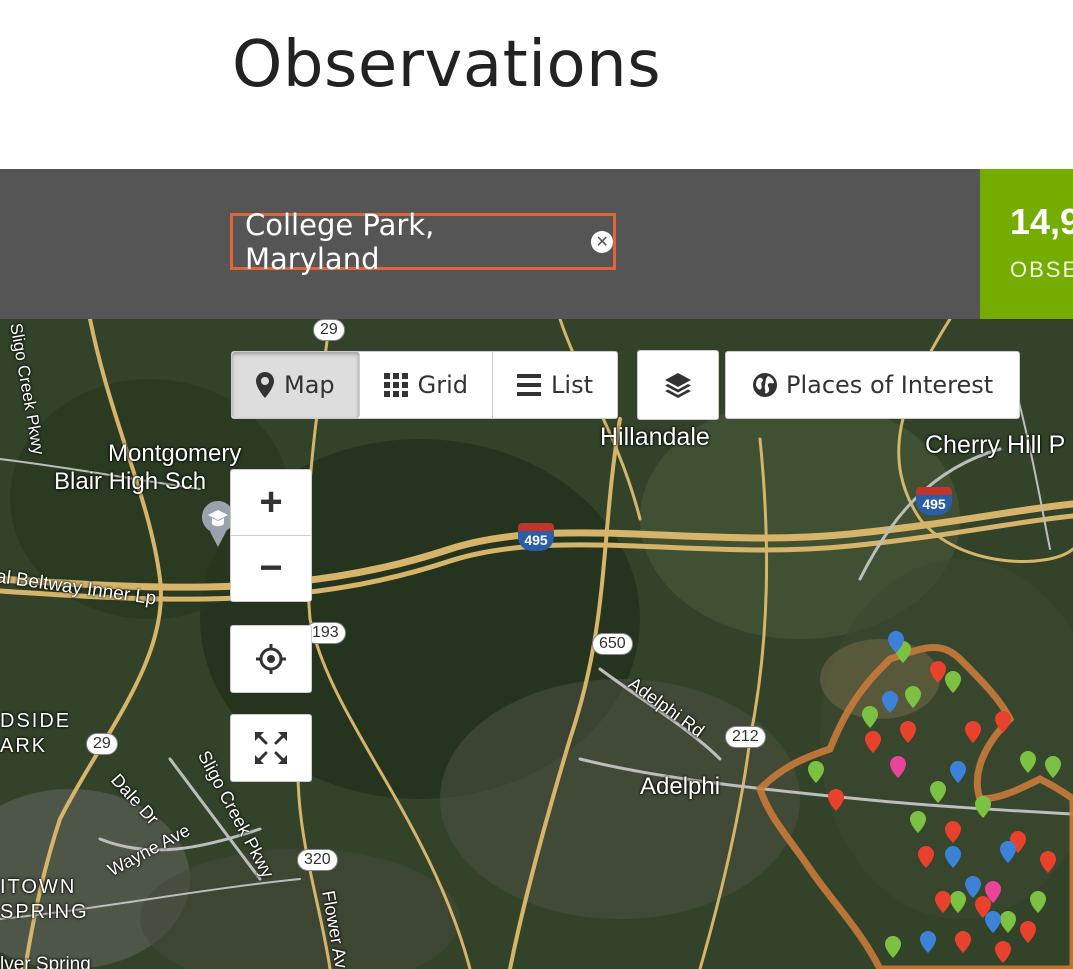  What do you see at coordinates (655, 437) in the screenshot?
I see `map-label-hillandale: Hillandale` at bounding box center [655, 437].